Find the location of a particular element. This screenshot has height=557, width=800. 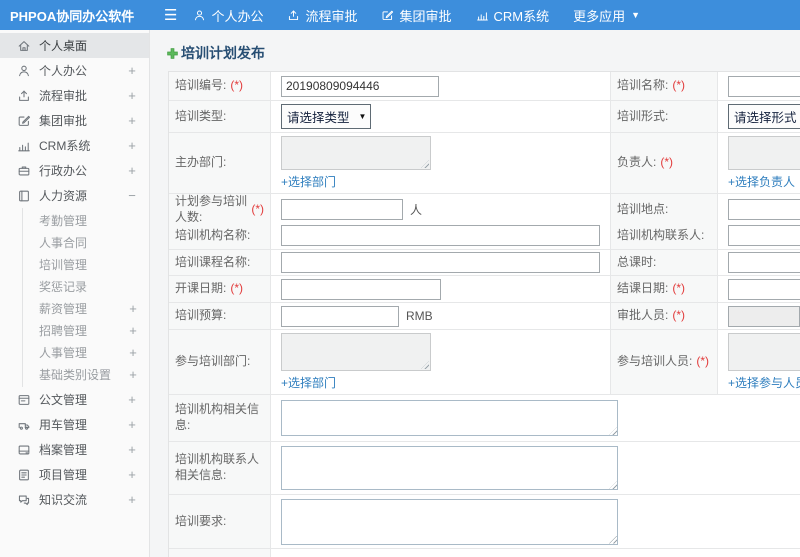

start-date-input is located at coordinates (361, 289).